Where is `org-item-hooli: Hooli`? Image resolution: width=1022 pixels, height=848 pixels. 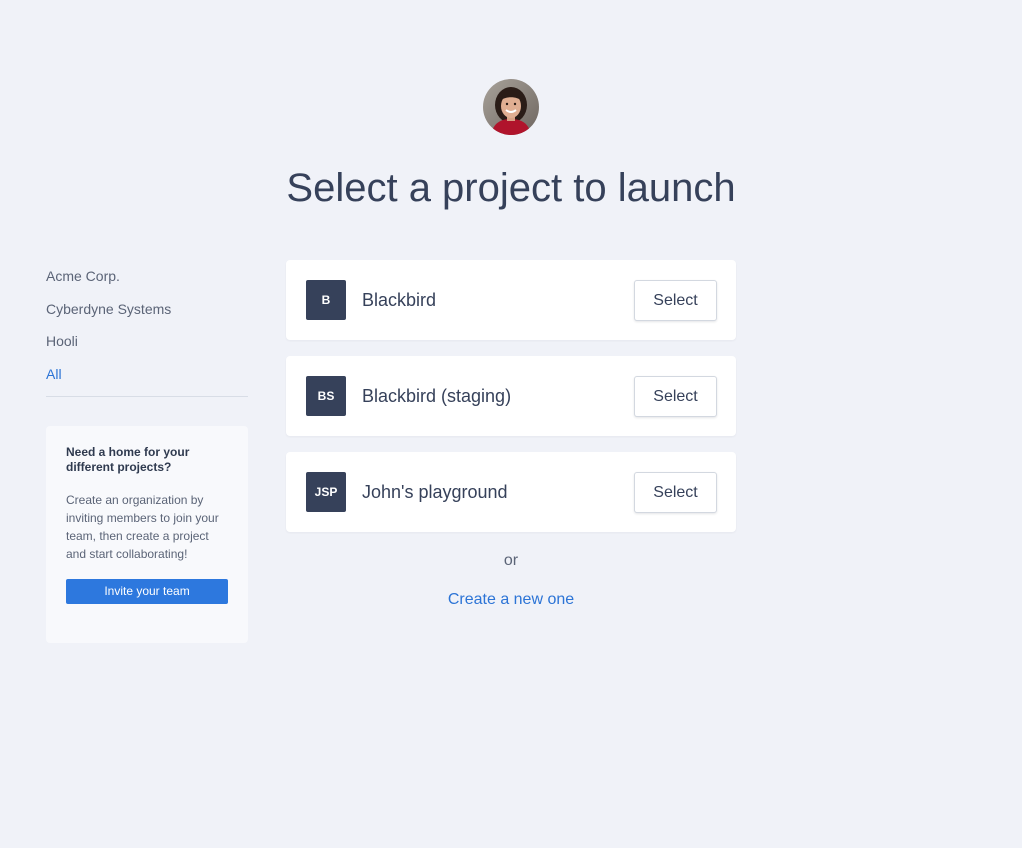 org-item-hooli: Hooli is located at coordinates (147, 341).